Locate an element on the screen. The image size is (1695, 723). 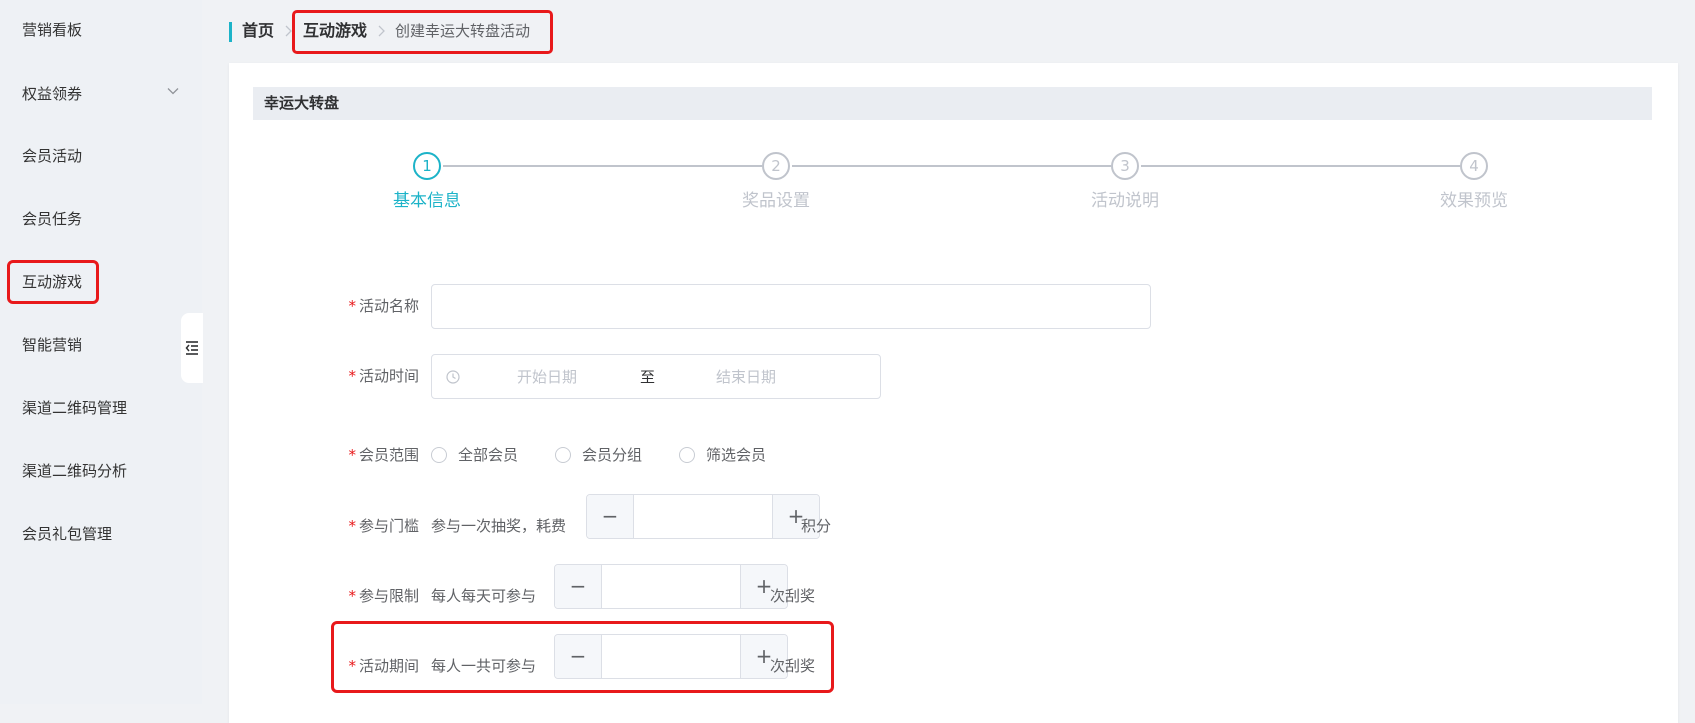
breadcrumb-accent-bar is located at coordinates (230, 32).